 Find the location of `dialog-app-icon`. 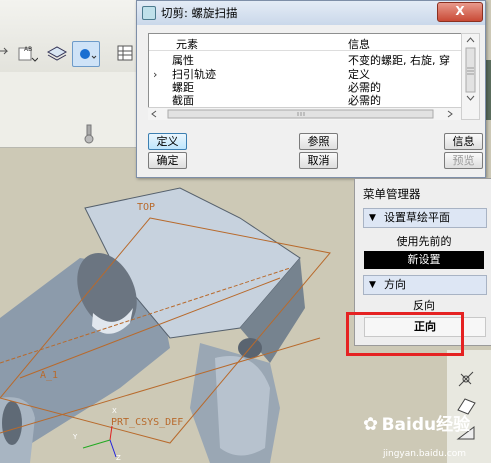

dialog-app-icon is located at coordinates (149, 13).